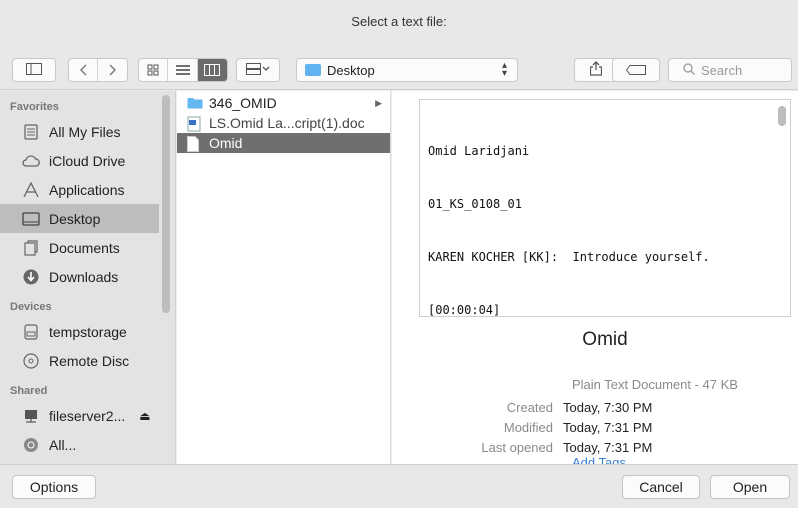 Image resolution: width=798 pixels, height=508 pixels. Describe the element at coordinates (31, 277) in the screenshot. I see `downloads-icon` at that location.